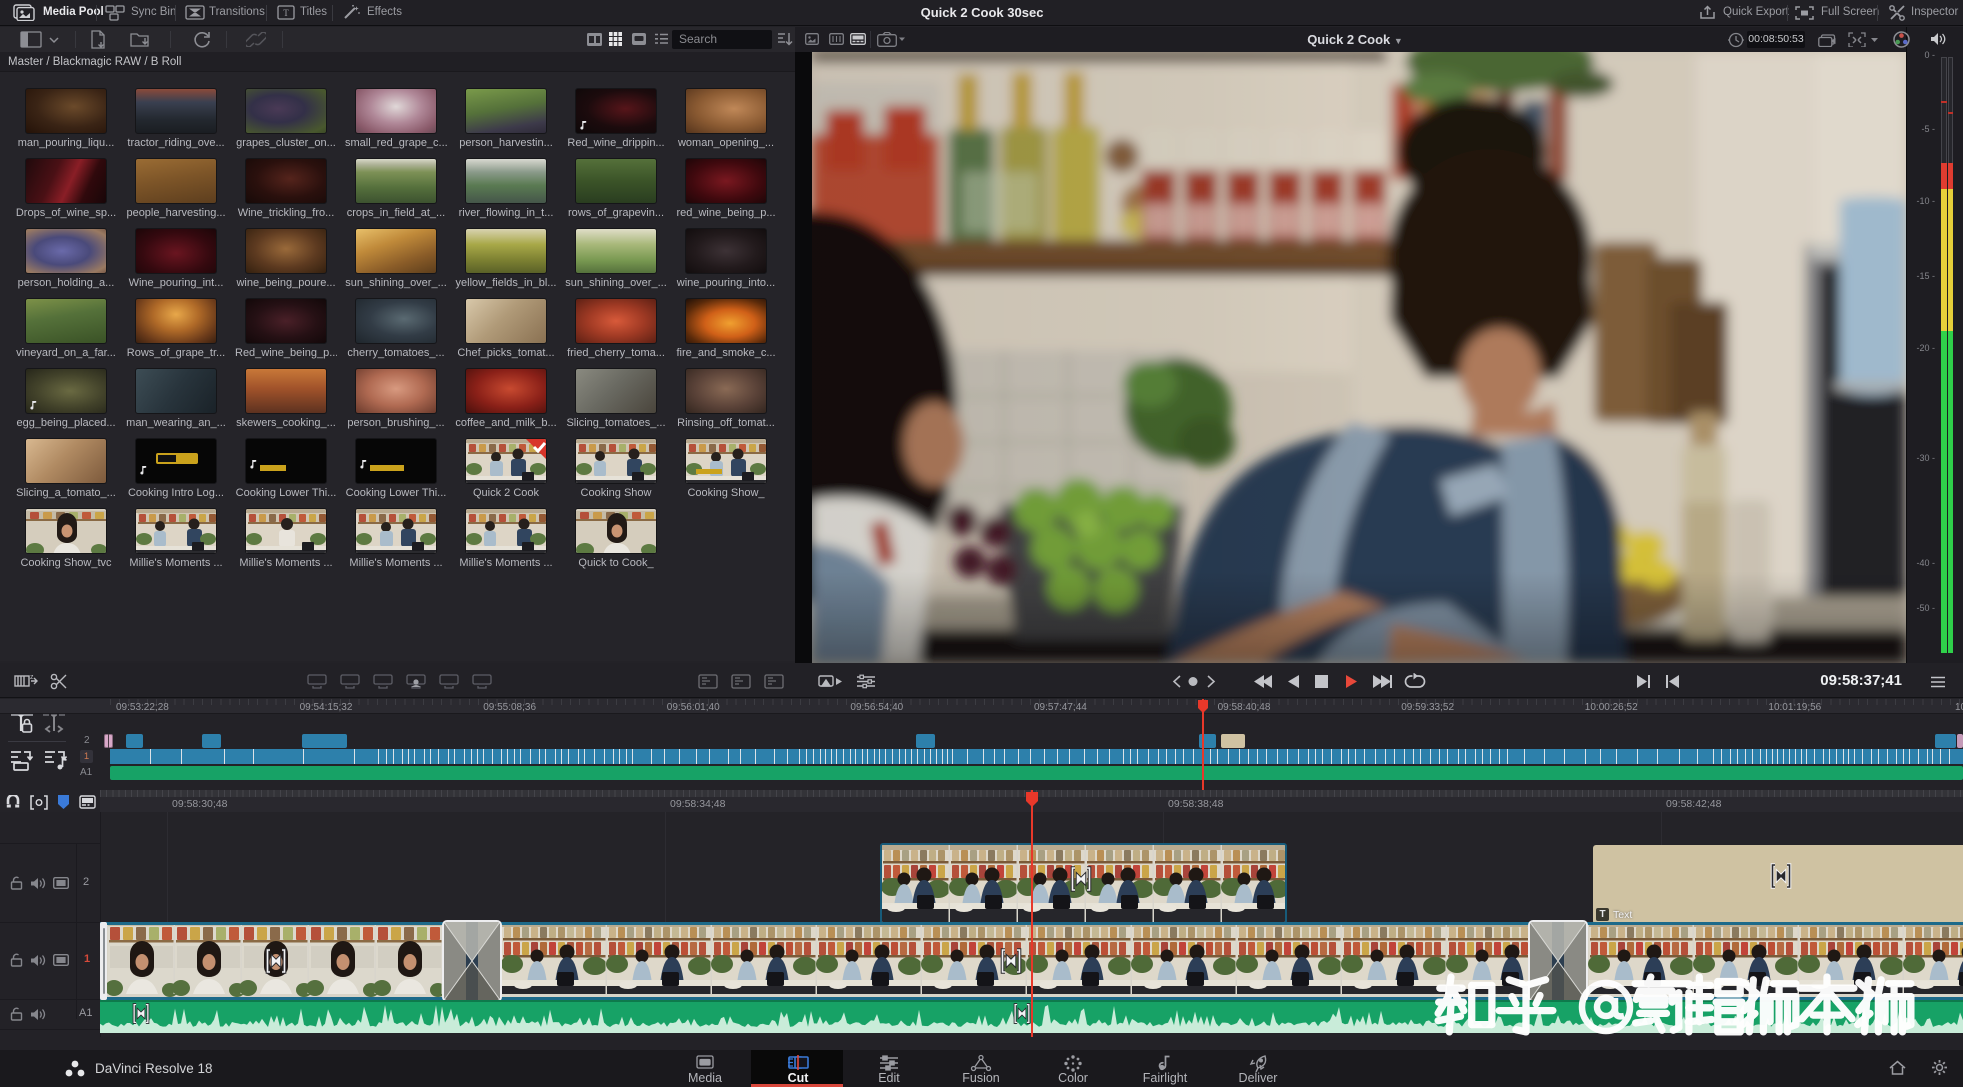 This screenshot has height=1087, width=1963. I want to click on svg-text: z, so click(32, 677).